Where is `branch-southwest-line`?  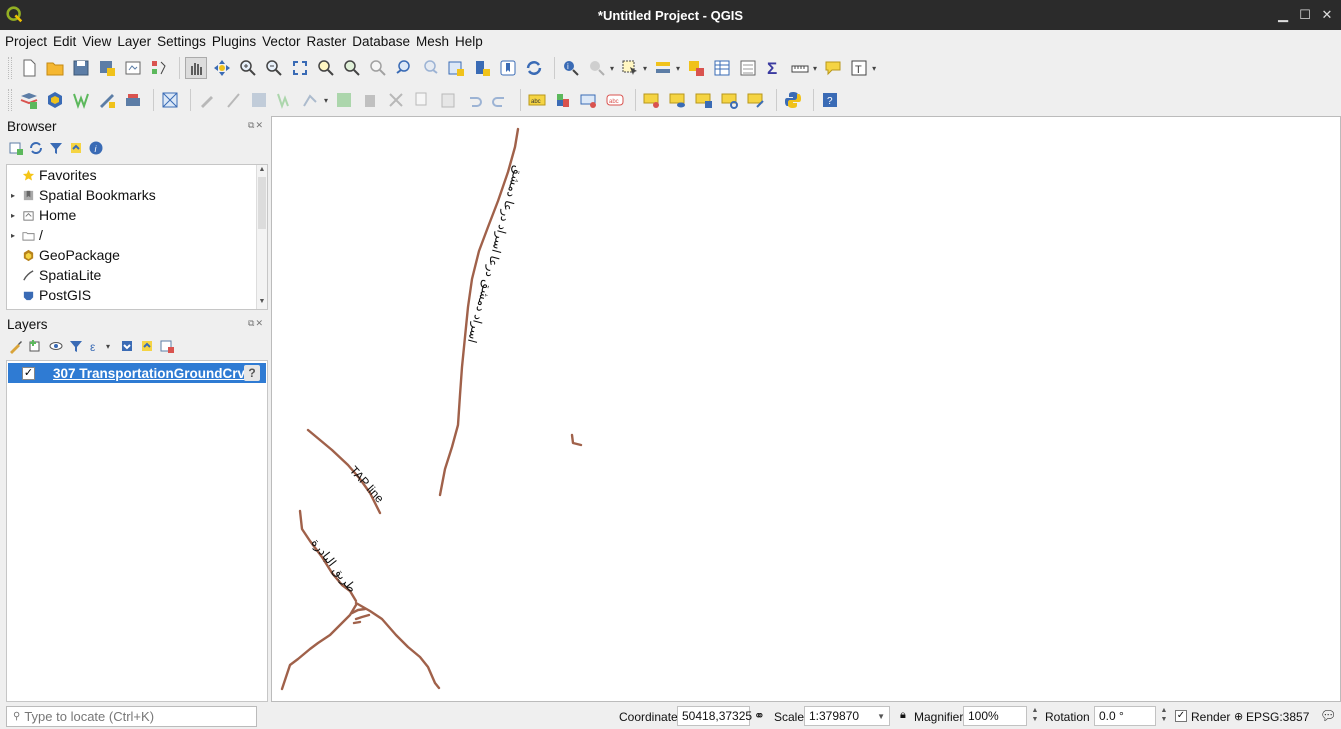 branch-southwest-line is located at coordinates (319, 647).